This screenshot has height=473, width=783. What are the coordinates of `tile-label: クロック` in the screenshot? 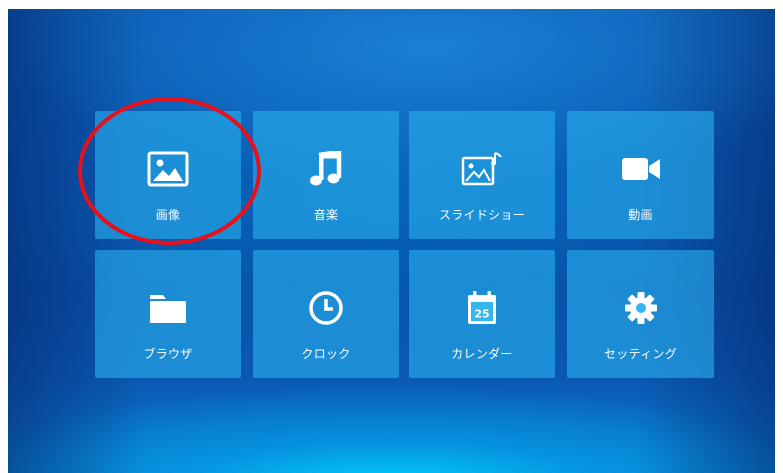 It's located at (326, 354).